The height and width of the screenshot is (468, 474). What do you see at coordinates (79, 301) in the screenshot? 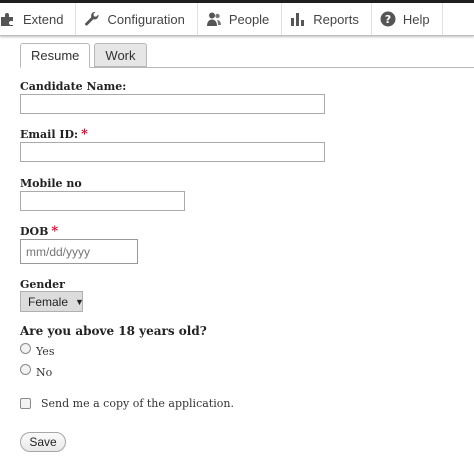
I see `chevron-down-icon: ▼` at bounding box center [79, 301].